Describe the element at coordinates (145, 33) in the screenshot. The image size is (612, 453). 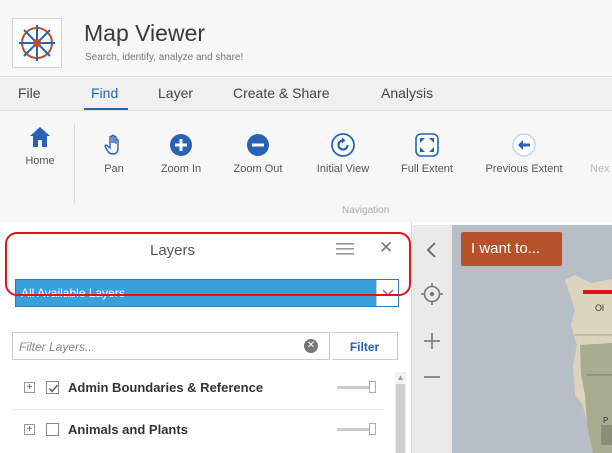
I see `app-title: Map Viewer` at that location.